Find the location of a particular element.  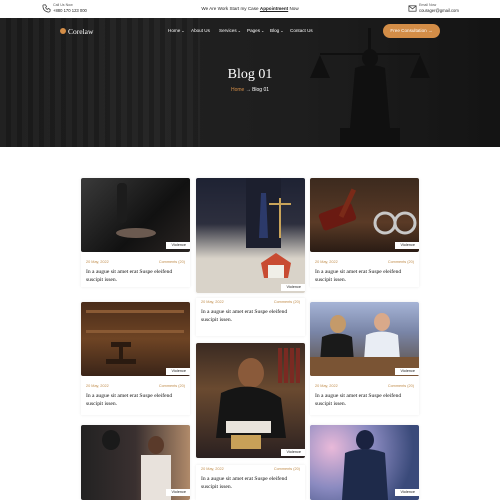

breadcrumb-home: Home is located at coordinates (237, 90).